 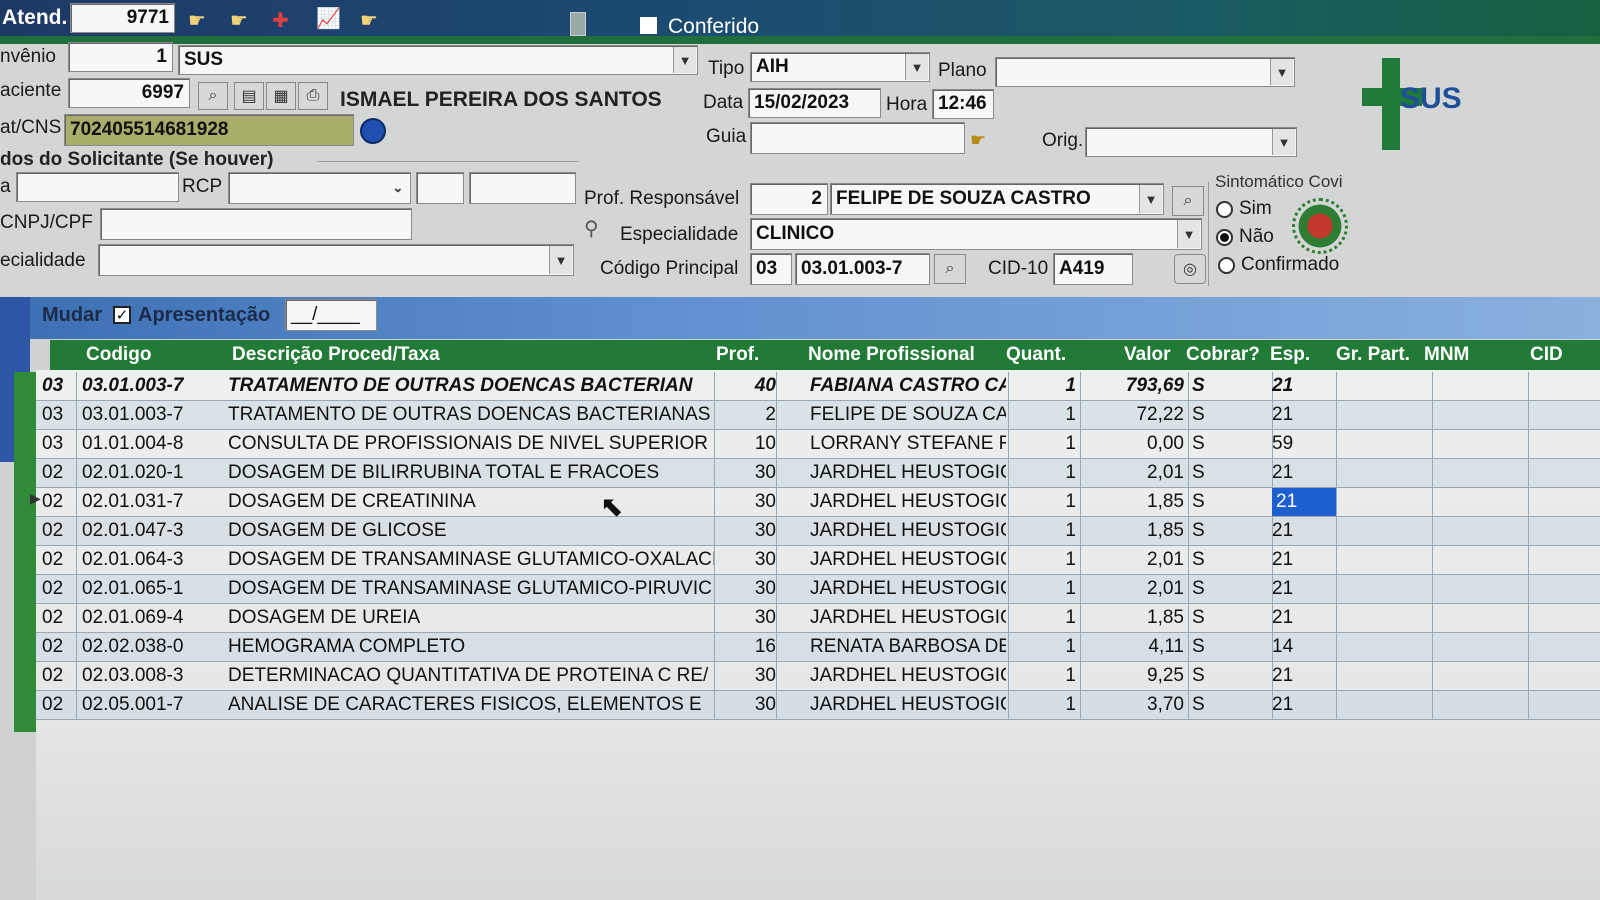 What do you see at coordinates (891, 355) in the screenshot?
I see `col-header-nome-profissional: Nome Profissional` at bounding box center [891, 355].